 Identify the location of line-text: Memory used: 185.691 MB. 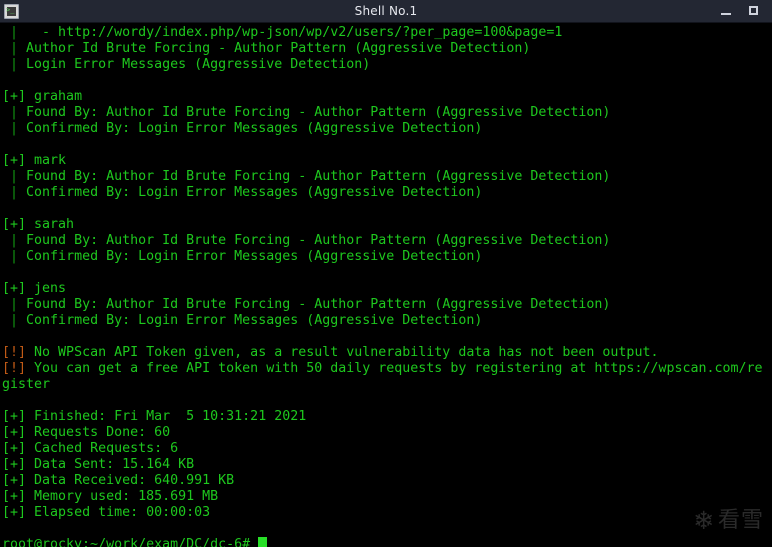
(122, 496).